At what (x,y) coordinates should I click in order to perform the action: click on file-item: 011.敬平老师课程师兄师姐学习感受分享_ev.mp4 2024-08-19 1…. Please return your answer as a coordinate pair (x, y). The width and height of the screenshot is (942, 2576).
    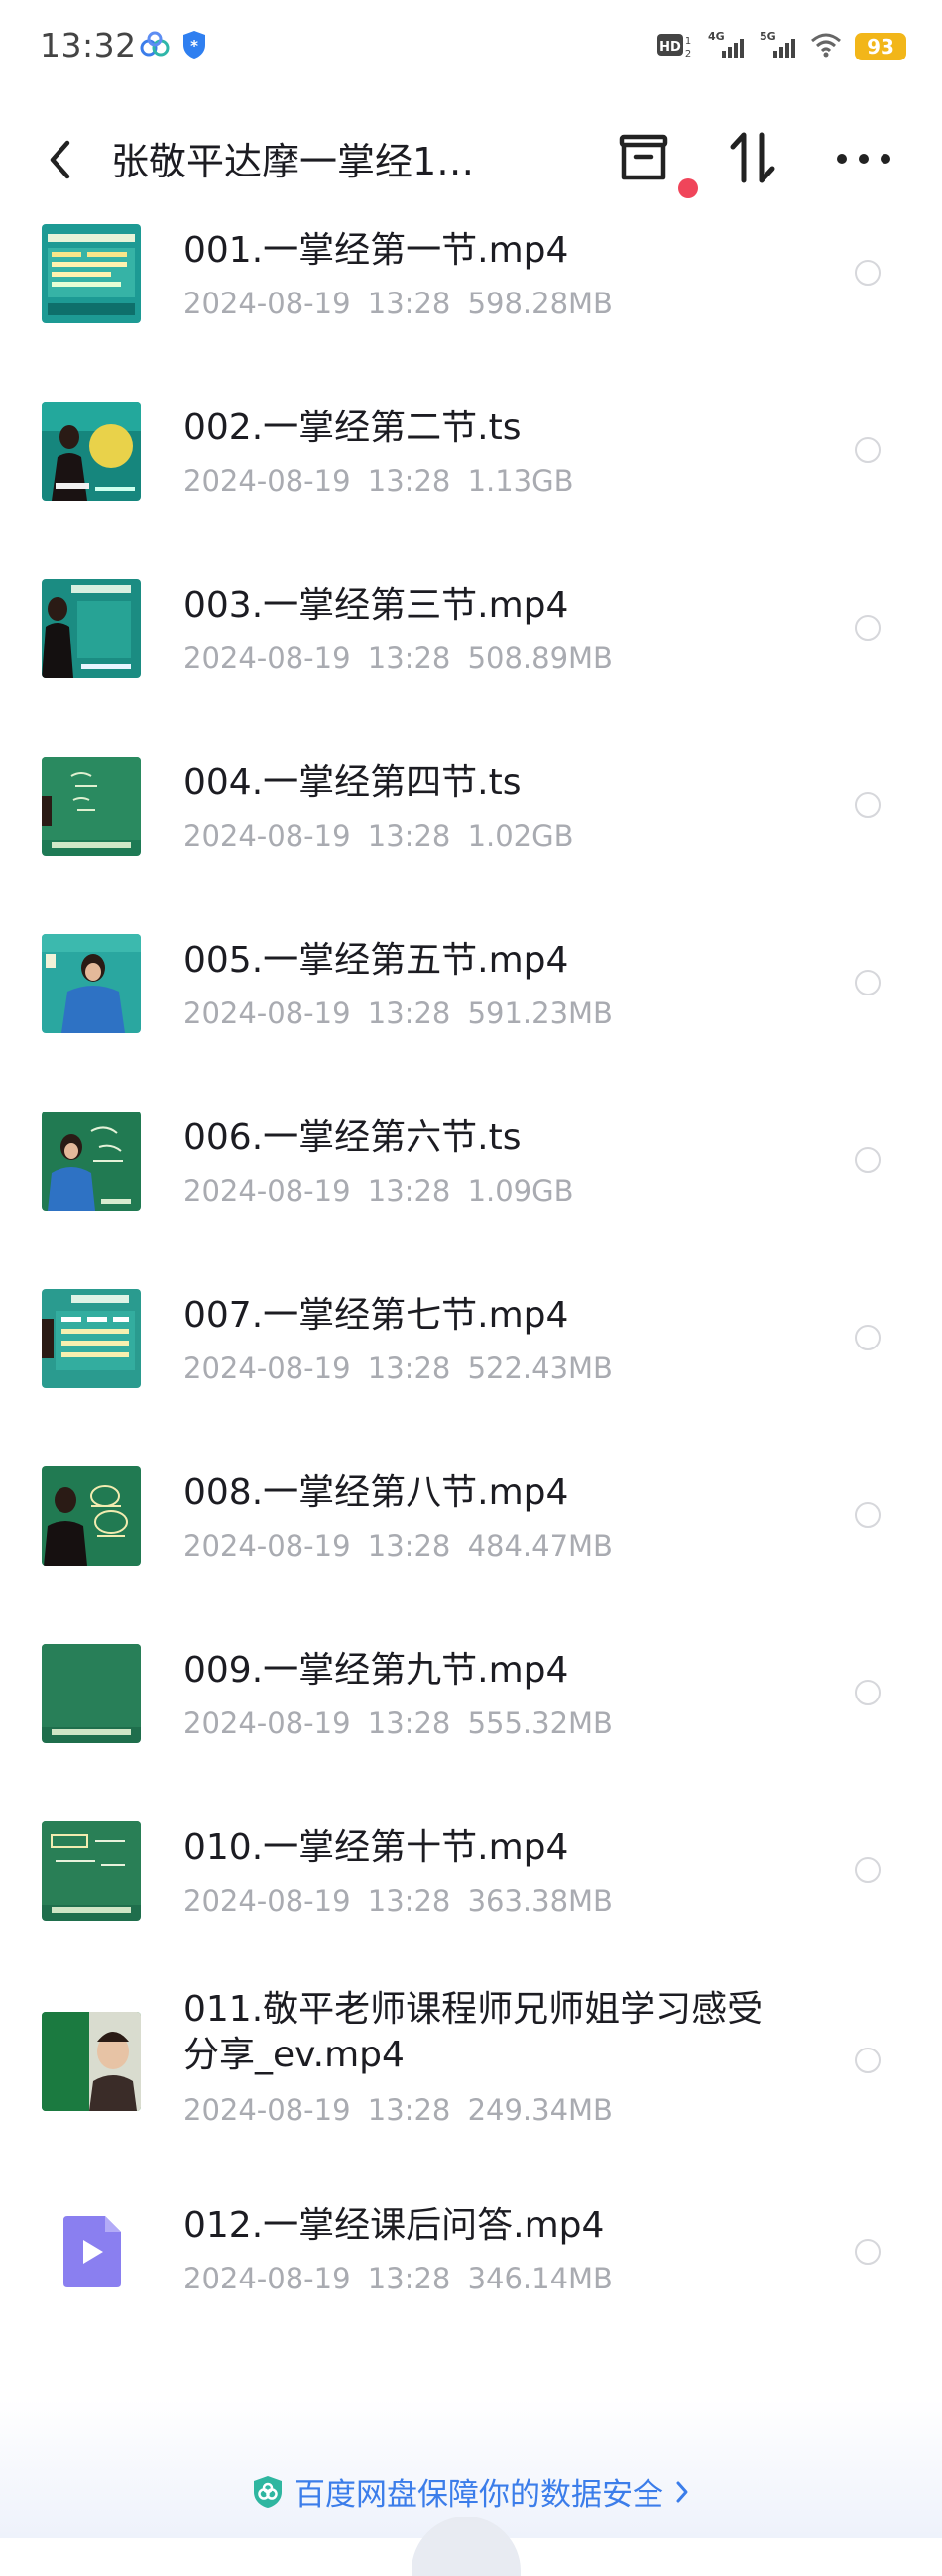
    Looking at the image, I should click on (471, 2081).